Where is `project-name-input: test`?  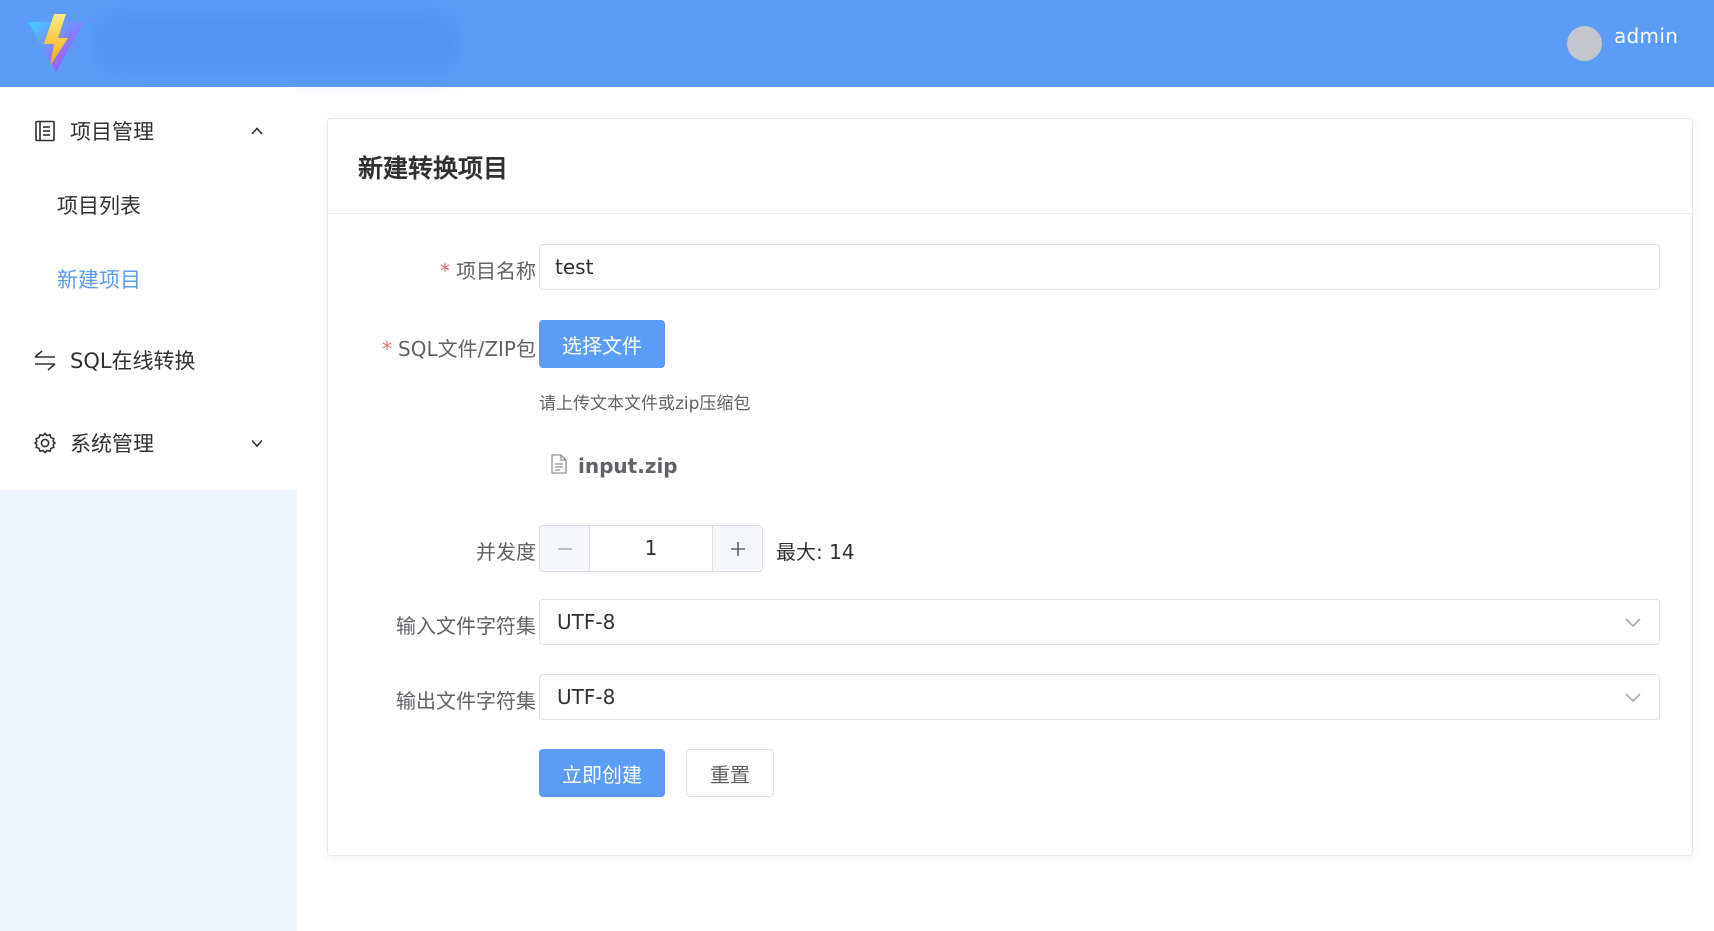 project-name-input: test is located at coordinates (1099, 267).